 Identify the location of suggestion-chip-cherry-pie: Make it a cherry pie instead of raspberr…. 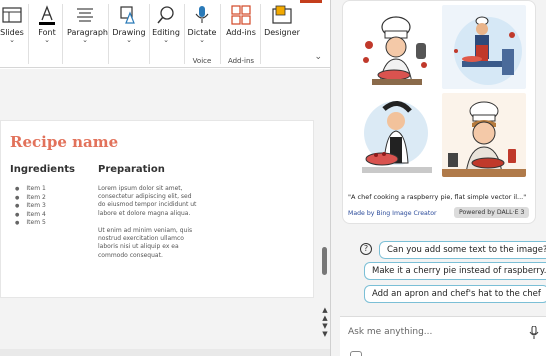
(455, 271).